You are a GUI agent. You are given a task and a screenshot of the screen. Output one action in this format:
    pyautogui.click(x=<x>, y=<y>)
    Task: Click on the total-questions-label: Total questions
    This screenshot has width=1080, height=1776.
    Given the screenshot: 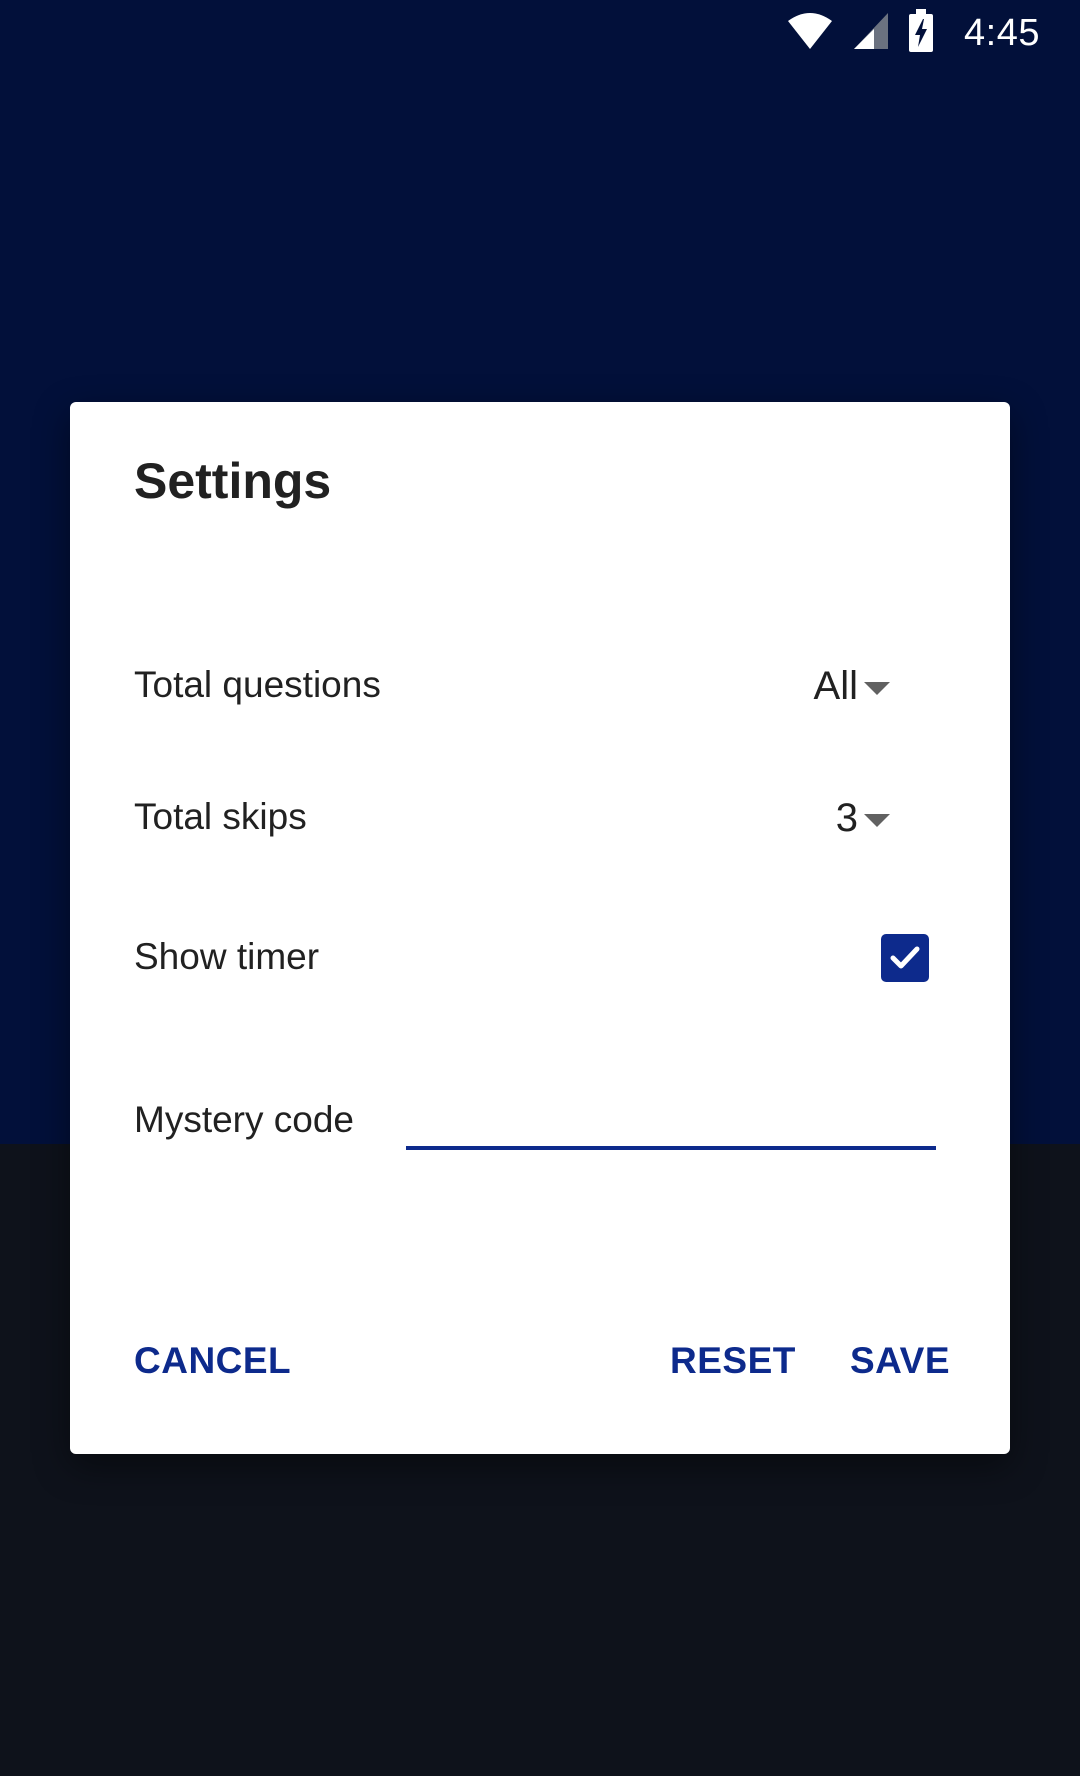 What is the action you would take?
    pyautogui.click(x=257, y=684)
    